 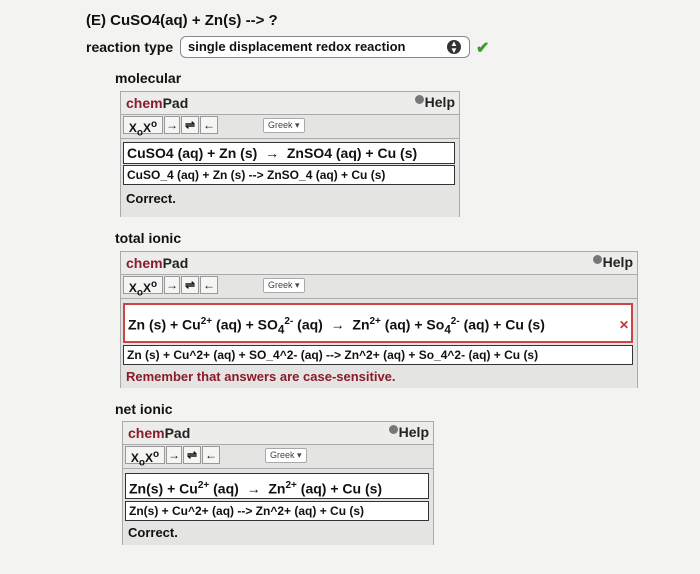 What do you see at coordinates (623, 325) in the screenshot?
I see `error-x-icon: ✕` at bounding box center [623, 325].